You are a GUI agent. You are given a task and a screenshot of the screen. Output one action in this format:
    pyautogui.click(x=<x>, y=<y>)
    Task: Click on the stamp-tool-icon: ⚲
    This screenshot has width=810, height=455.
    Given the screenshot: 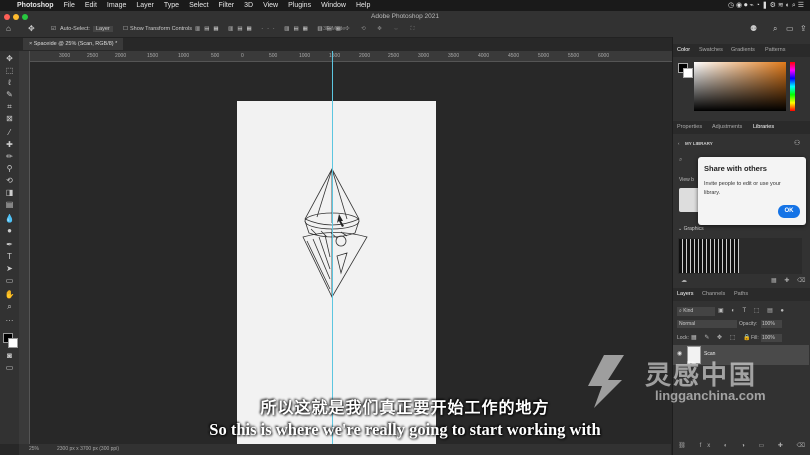 What is the action you would take?
    pyautogui.click(x=9, y=168)
    